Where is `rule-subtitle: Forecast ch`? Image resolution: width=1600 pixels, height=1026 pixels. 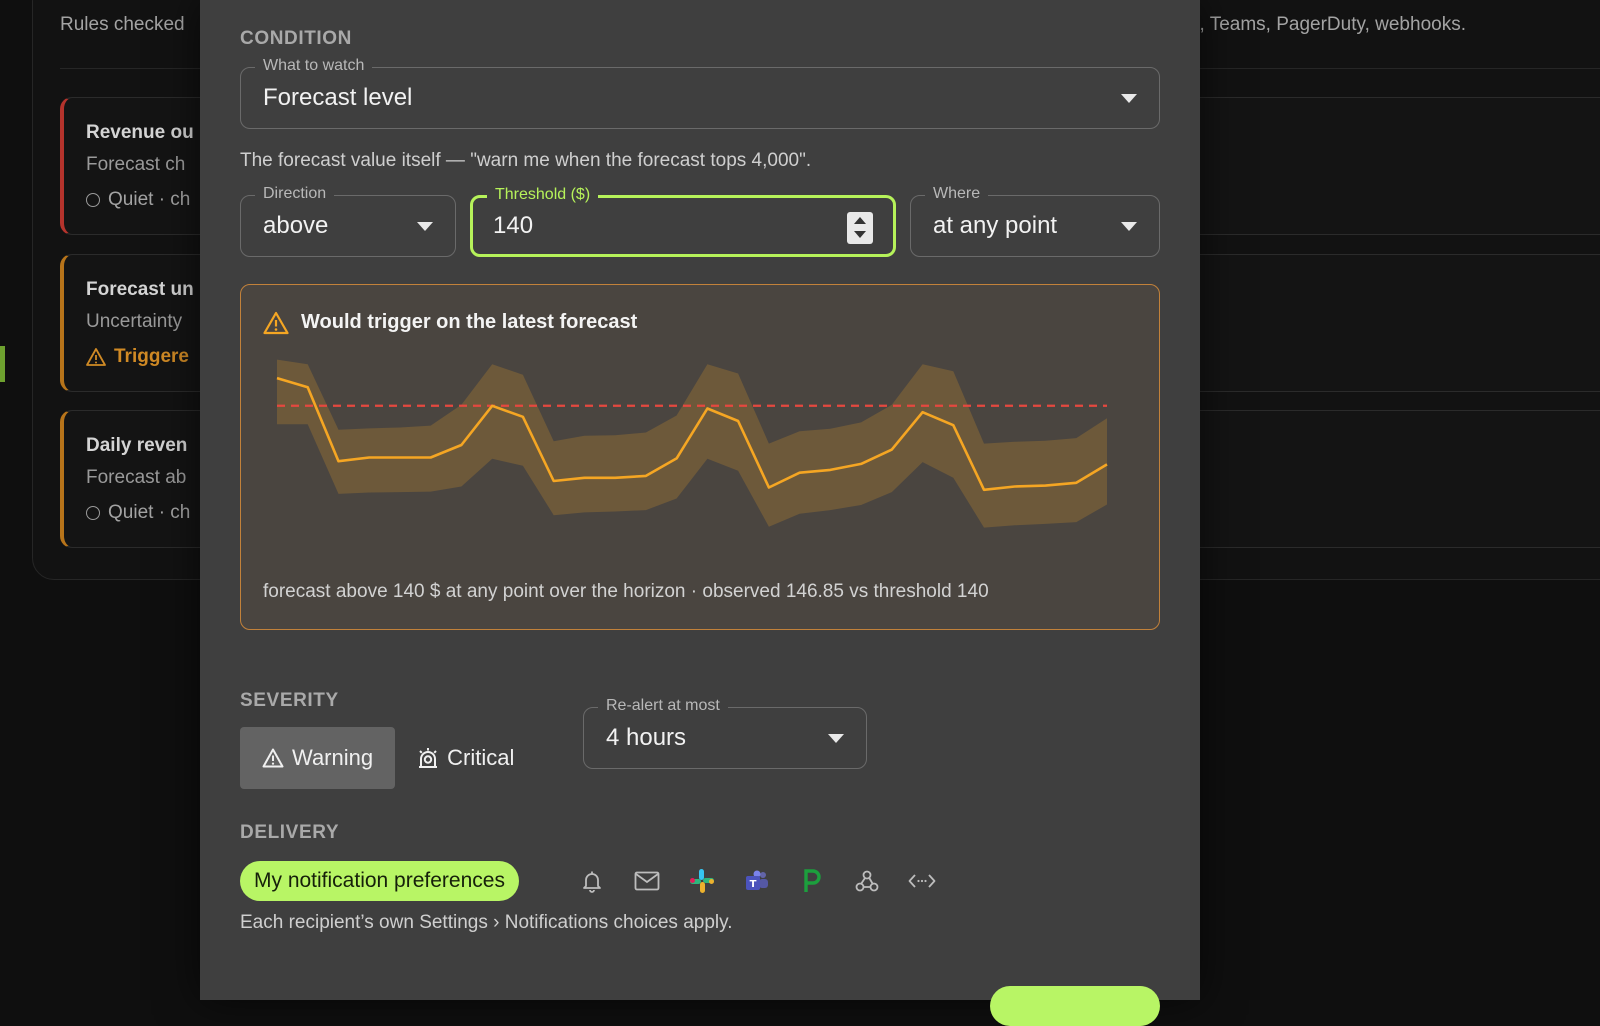
rule-subtitle: Forecast ch is located at coordinates (136, 164).